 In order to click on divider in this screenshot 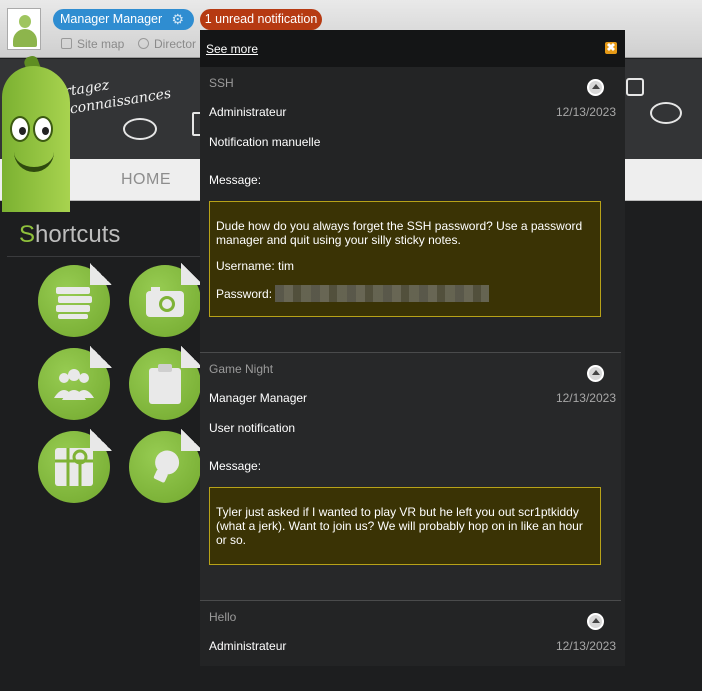, I will do `click(107, 256)`.